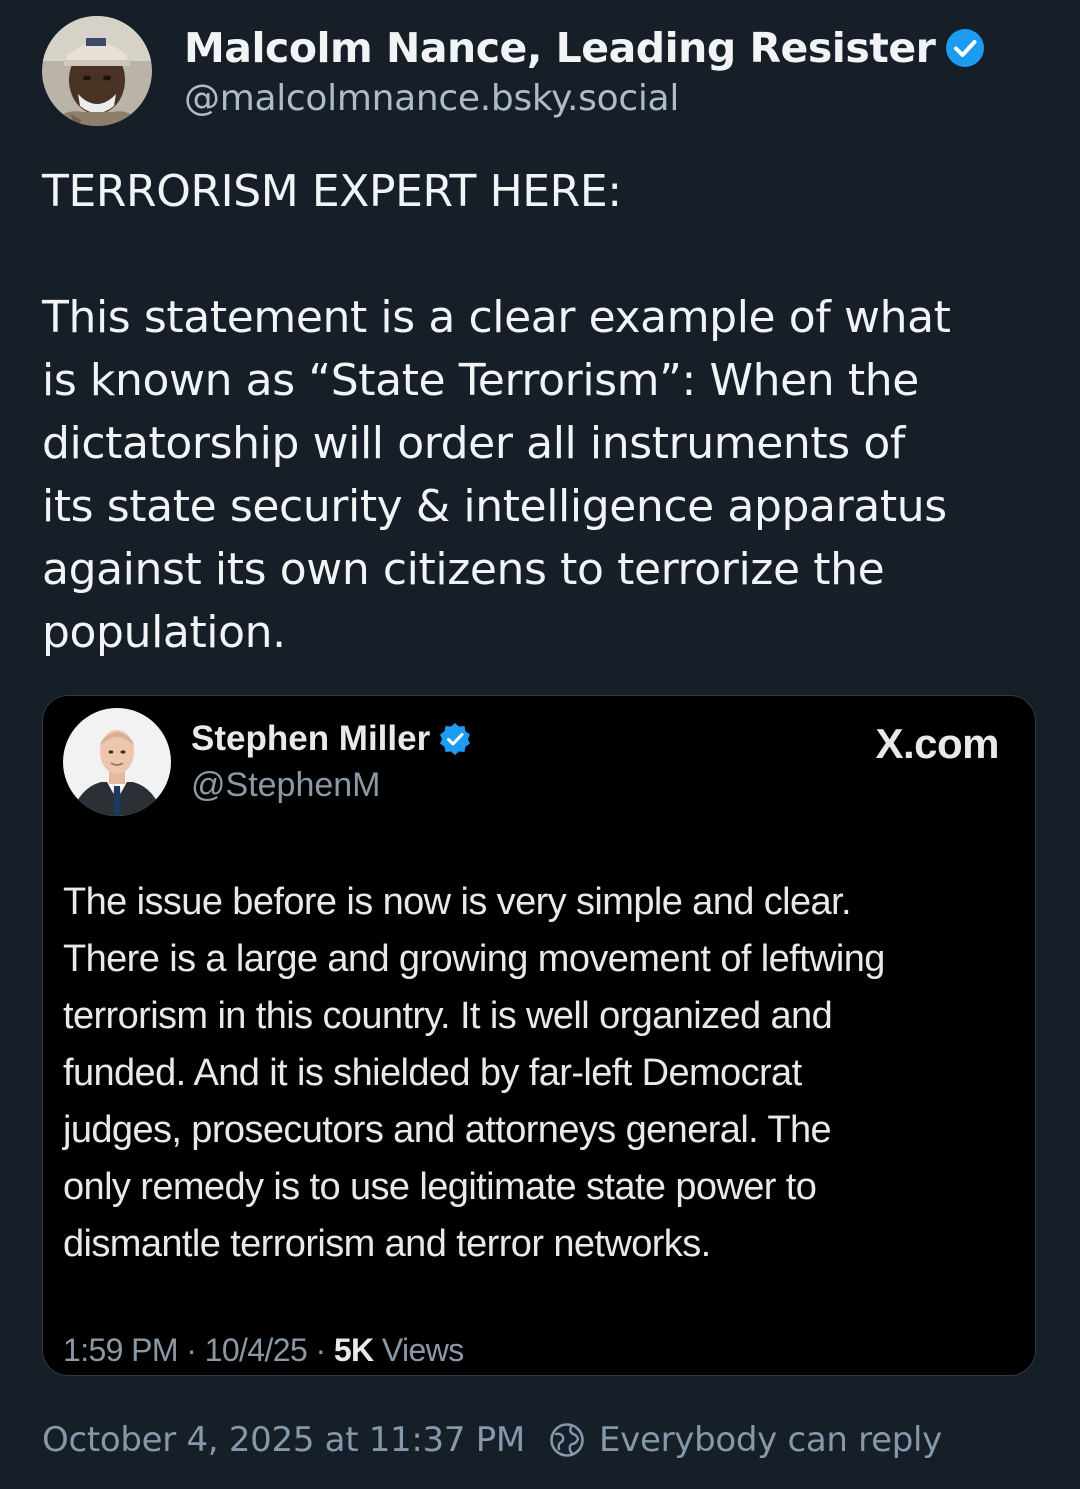 The width and height of the screenshot is (1080, 1489). Describe the element at coordinates (121, 1350) in the screenshot. I see `embed-time: 1:59 PM` at that location.